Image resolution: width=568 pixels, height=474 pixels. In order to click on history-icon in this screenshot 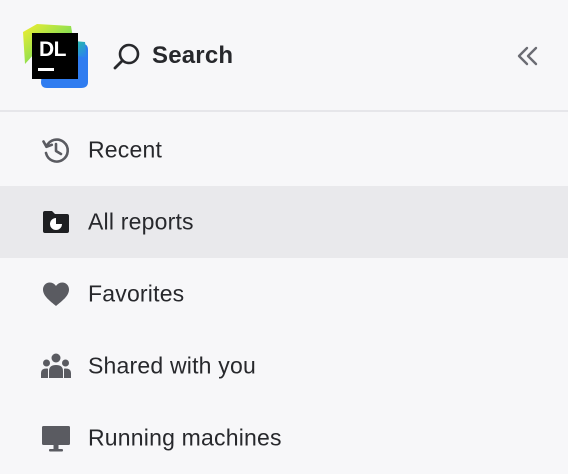, I will do `click(56, 150)`.